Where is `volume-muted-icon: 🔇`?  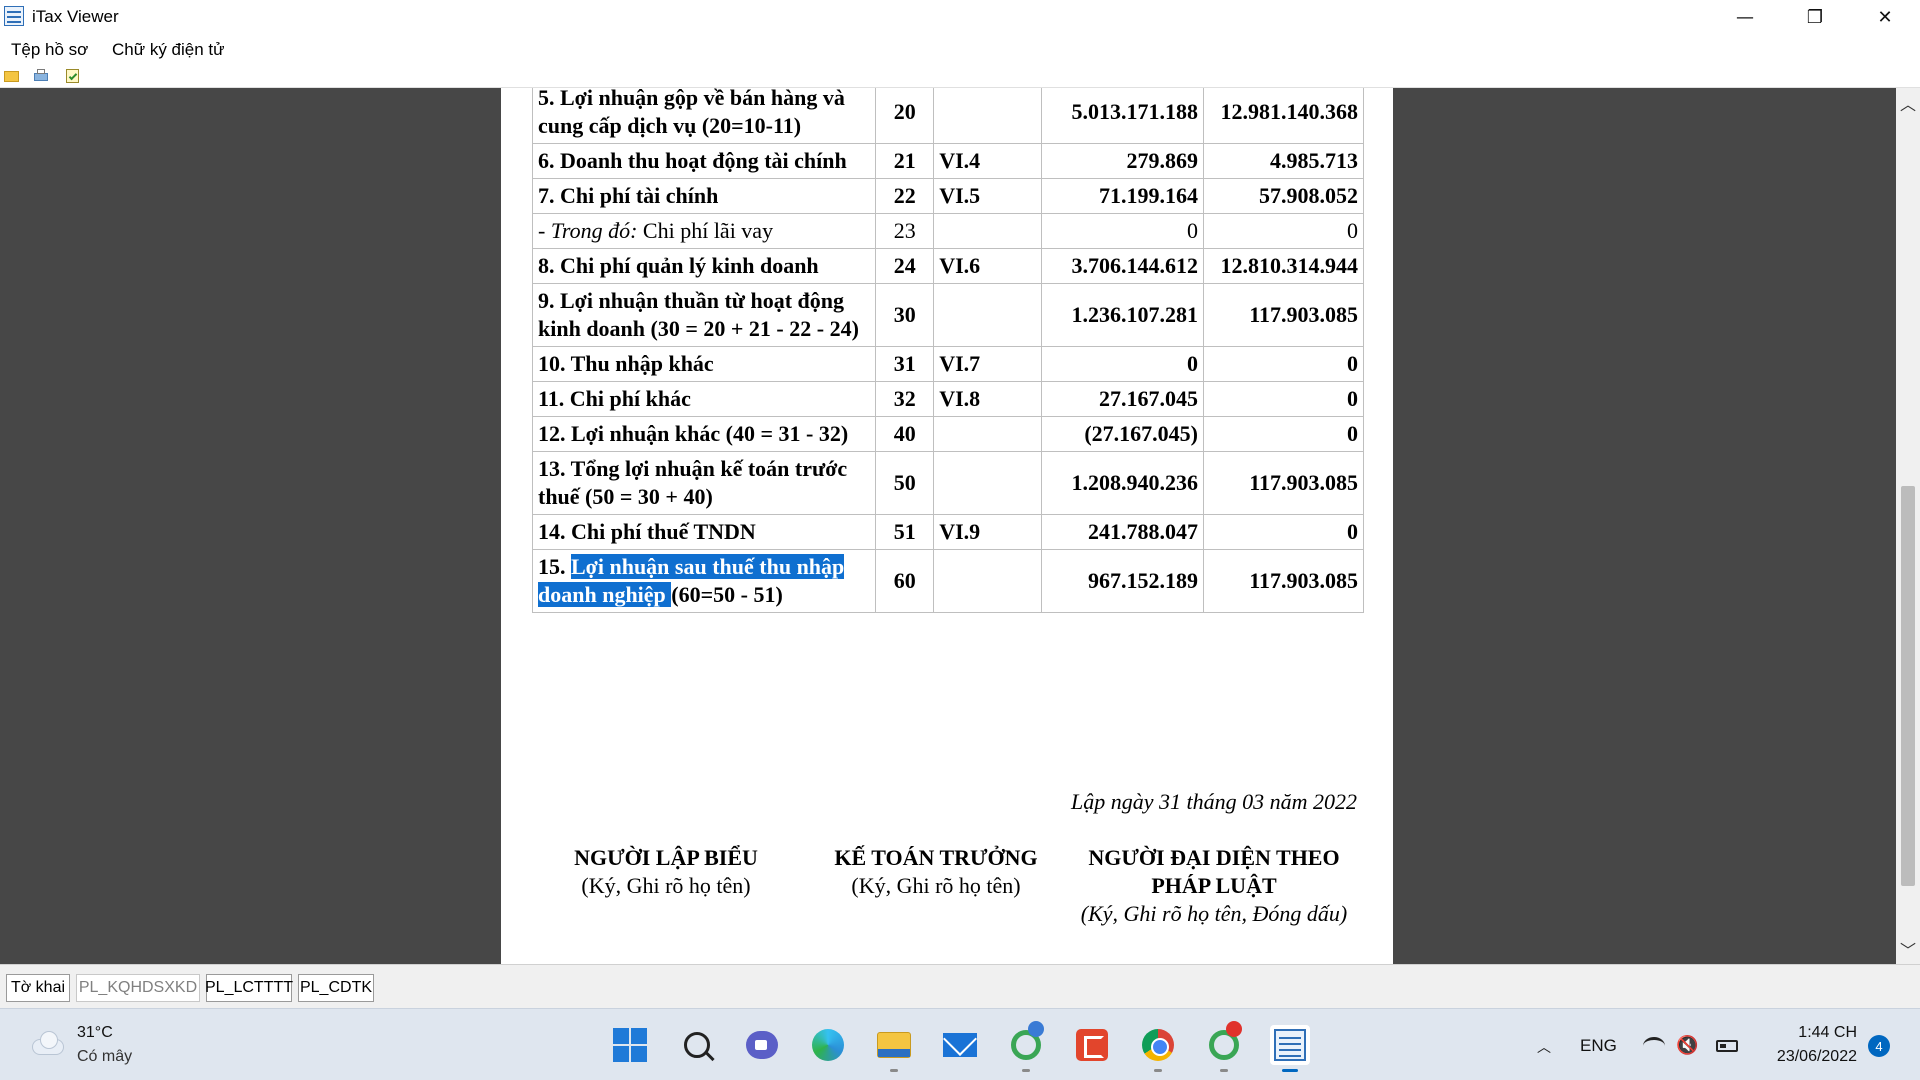 volume-muted-icon: 🔇 is located at coordinates (1687, 1045).